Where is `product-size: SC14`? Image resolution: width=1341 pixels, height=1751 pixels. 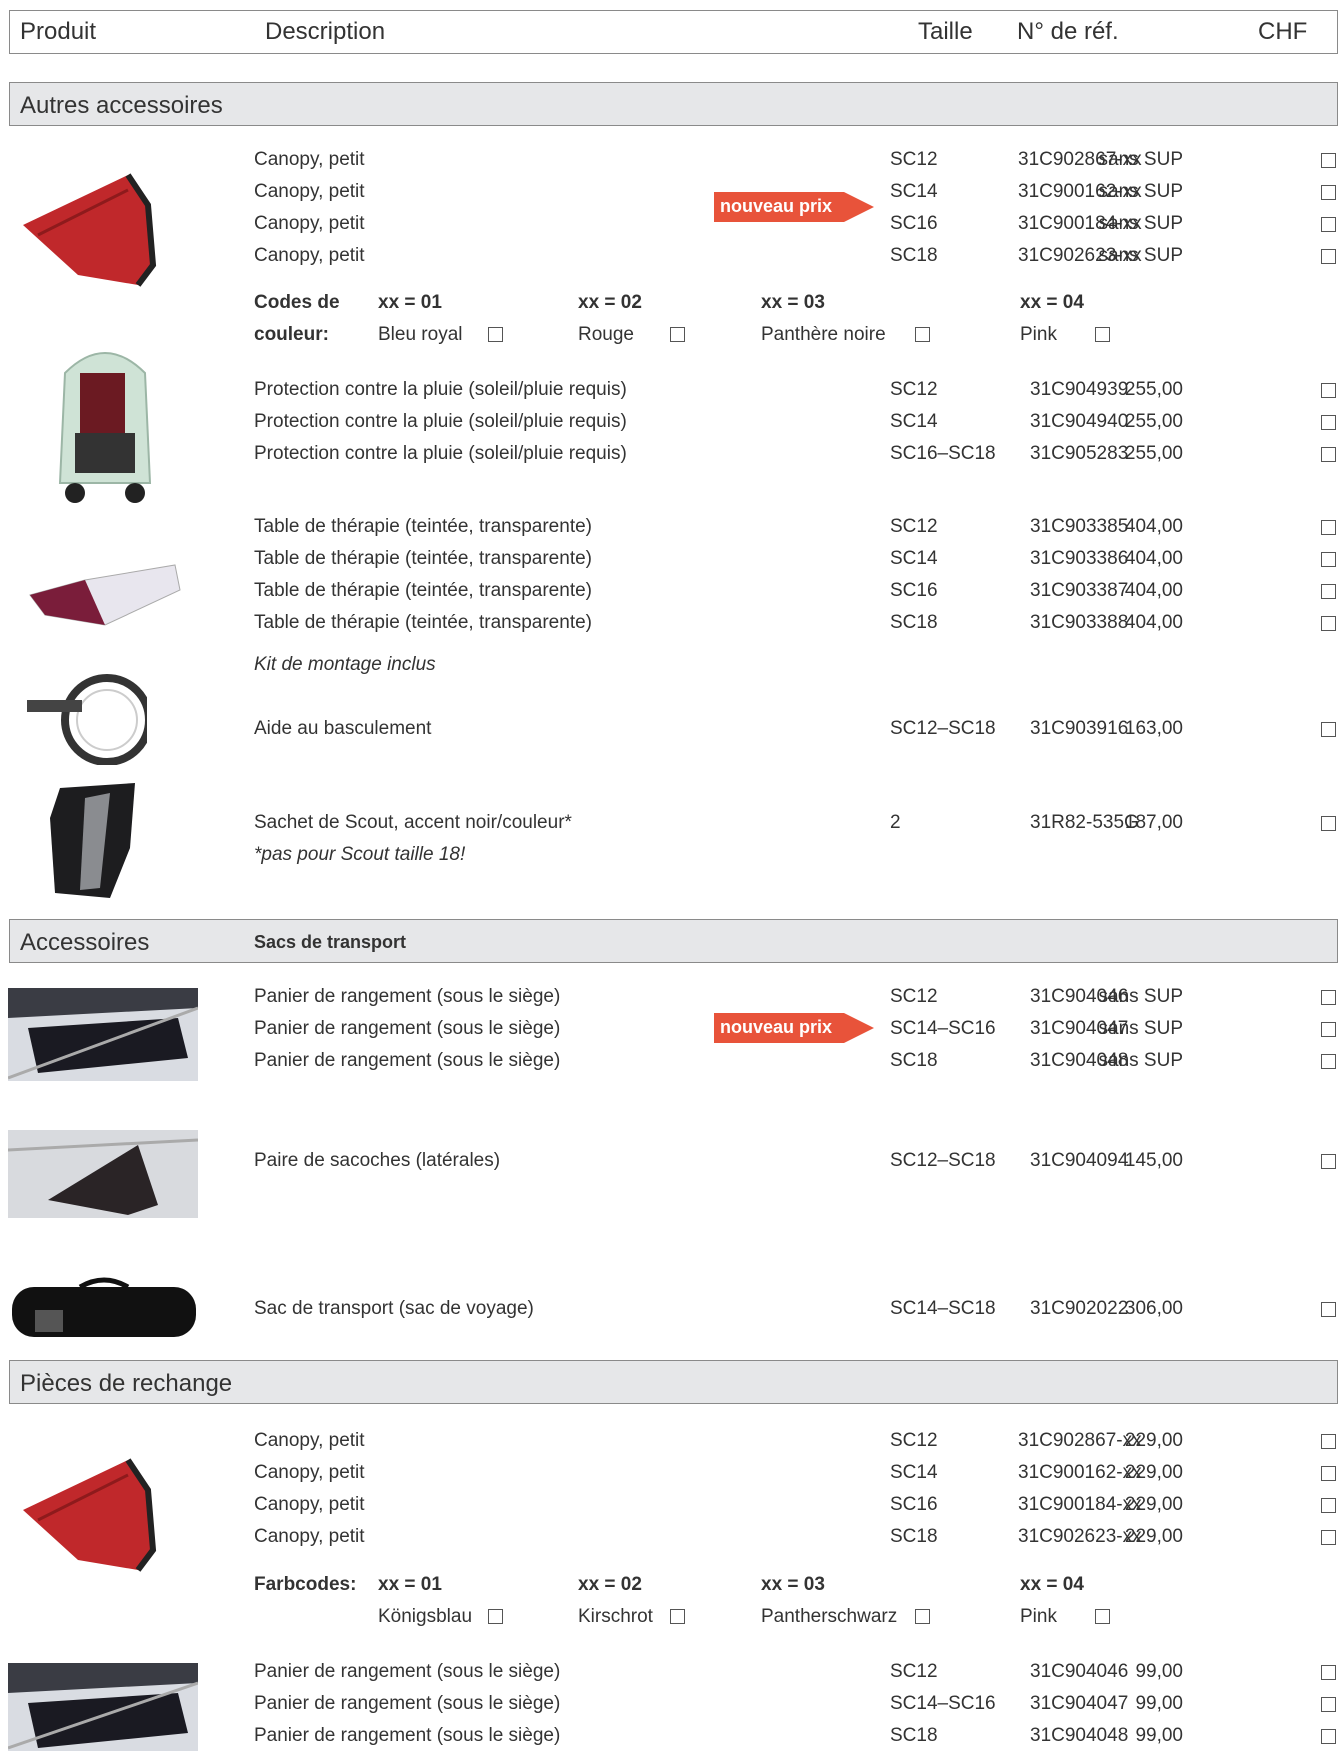 product-size: SC14 is located at coordinates (914, 558).